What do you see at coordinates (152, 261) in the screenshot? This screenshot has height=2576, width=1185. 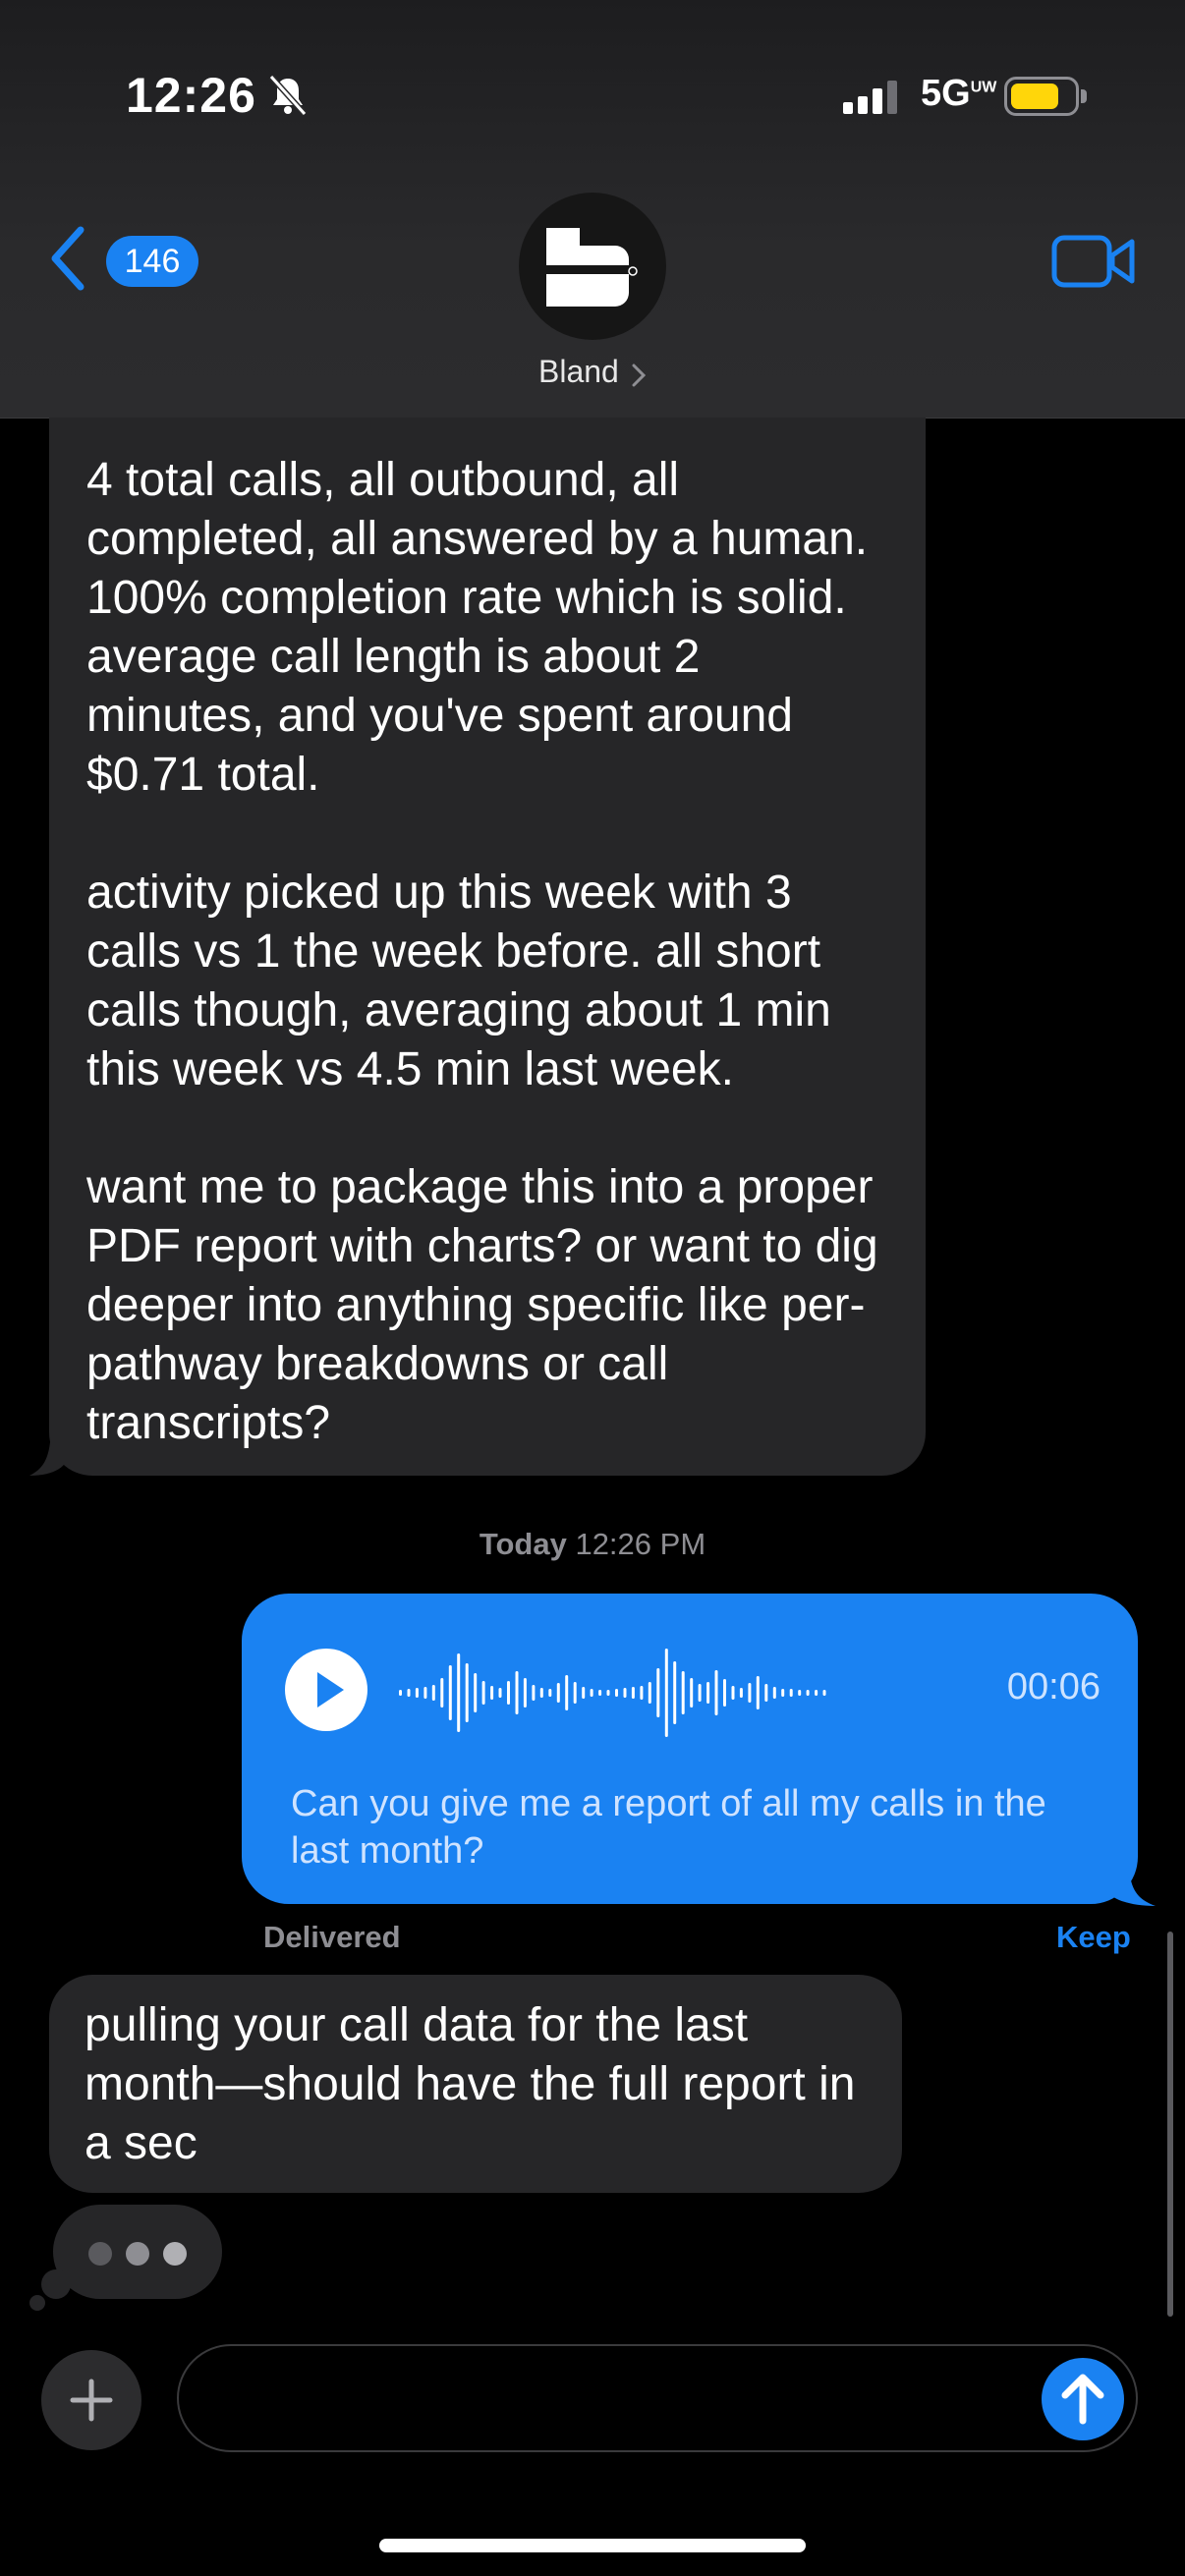 I see `unread-count-badge: 146` at bounding box center [152, 261].